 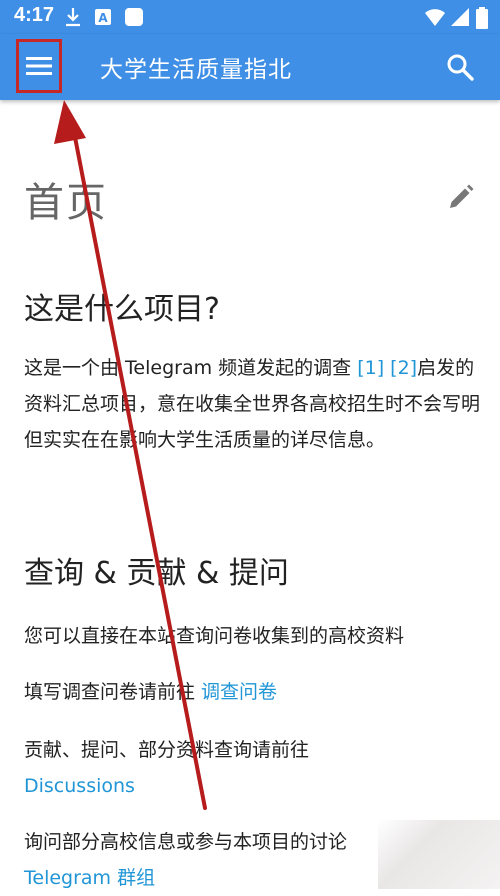 What do you see at coordinates (66, 203) in the screenshot?
I see `page-title: 首页` at bounding box center [66, 203].